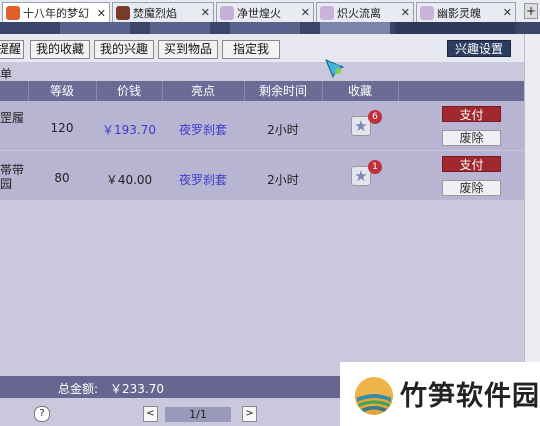 This screenshot has width=540, height=426. I want to click on item-level: 120, so click(62, 128).